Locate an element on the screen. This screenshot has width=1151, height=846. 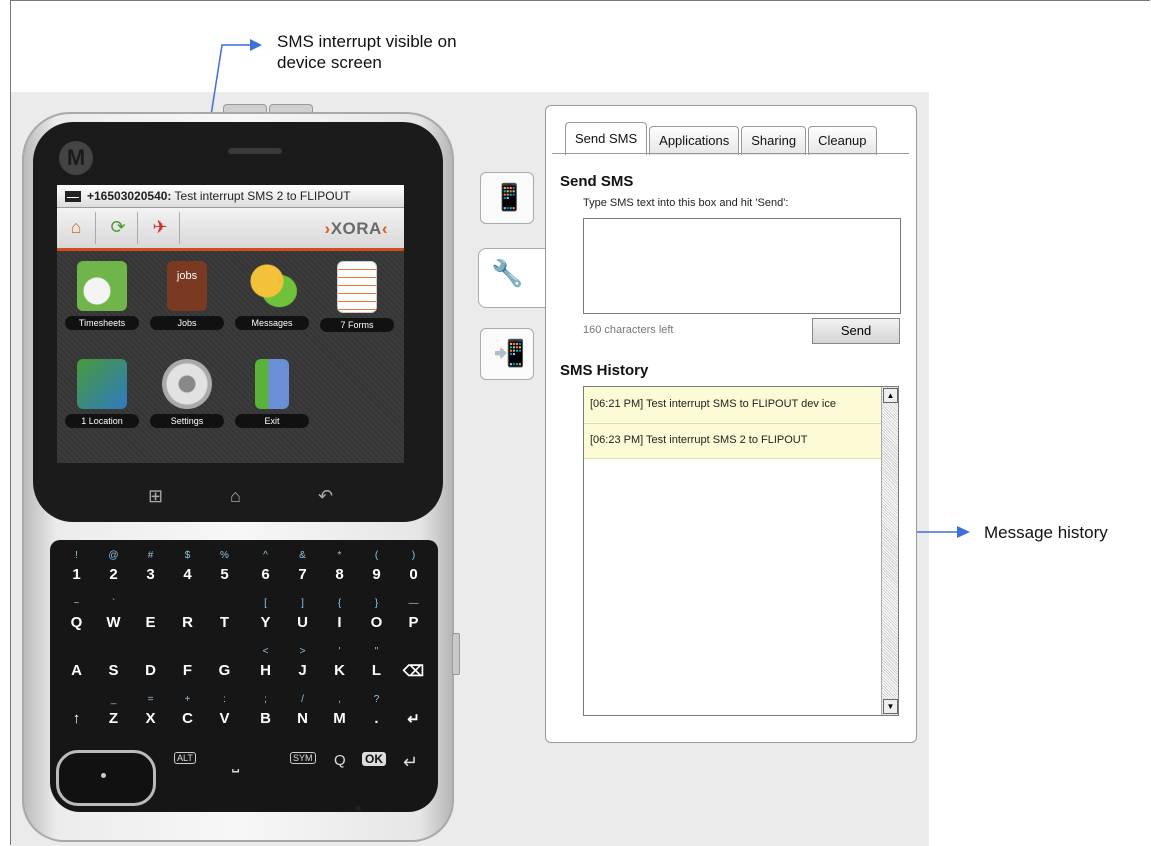
key: = X is located at coordinates (150, 714).